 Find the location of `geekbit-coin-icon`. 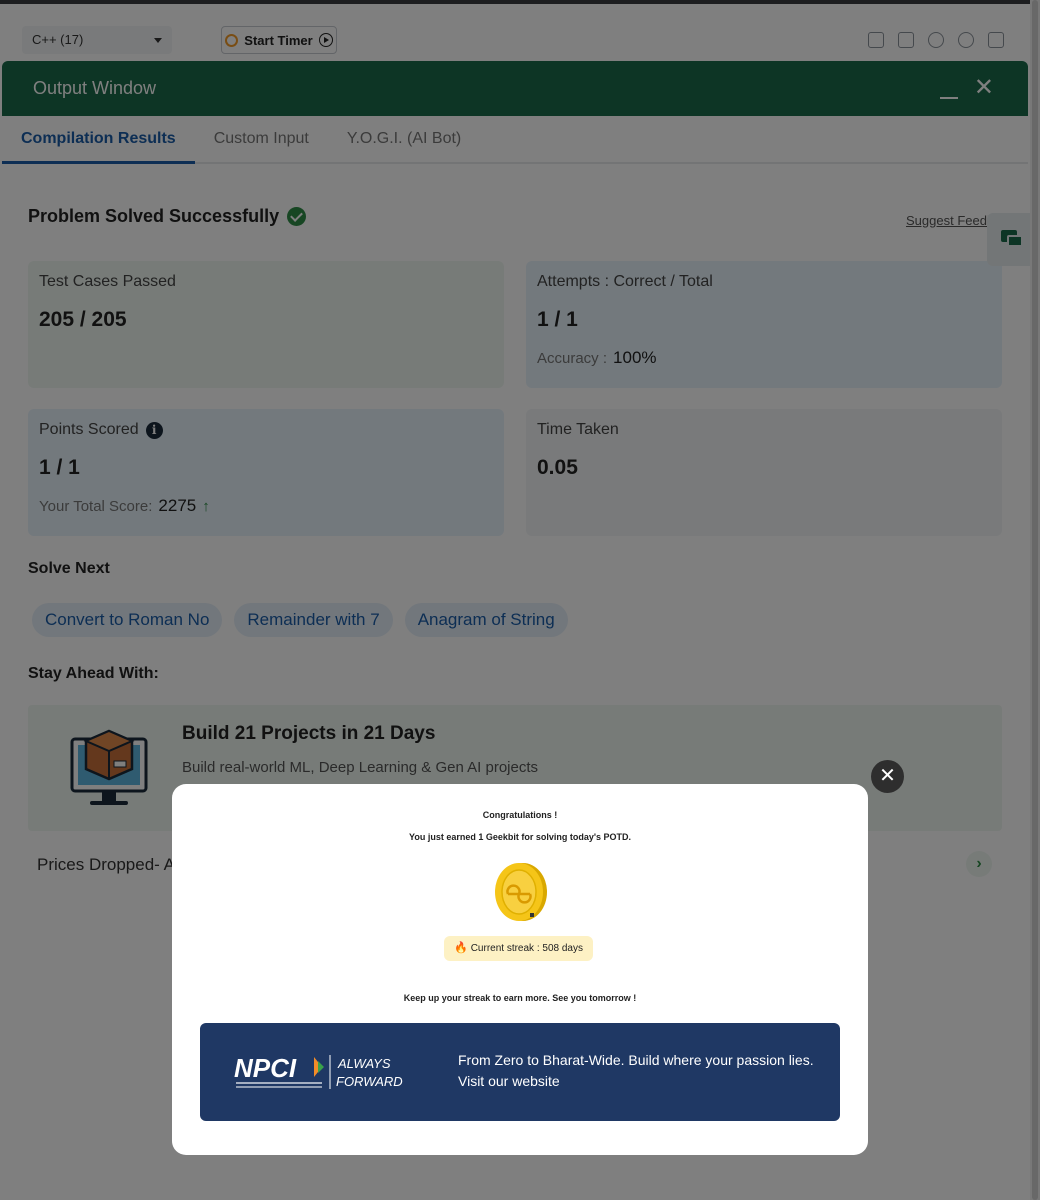

geekbit-coin-icon is located at coordinates (521, 892).